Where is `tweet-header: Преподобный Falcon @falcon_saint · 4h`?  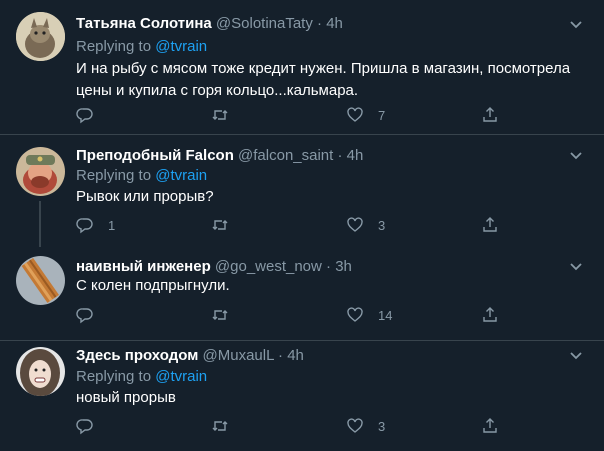 tweet-header: Преподобный Falcon @falcon_saint · 4h is located at coordinates (219, 155).